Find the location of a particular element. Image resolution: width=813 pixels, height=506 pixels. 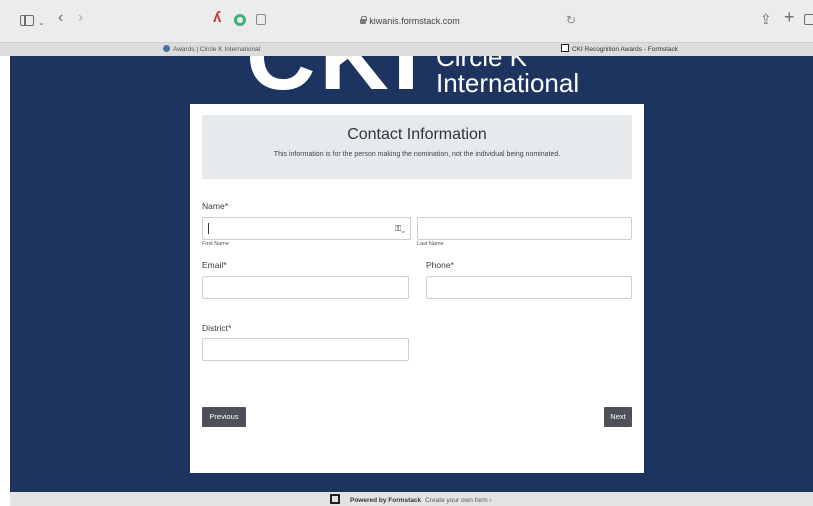

powered-by-text: Powered by Formstack is located at coordinates (385, 500).